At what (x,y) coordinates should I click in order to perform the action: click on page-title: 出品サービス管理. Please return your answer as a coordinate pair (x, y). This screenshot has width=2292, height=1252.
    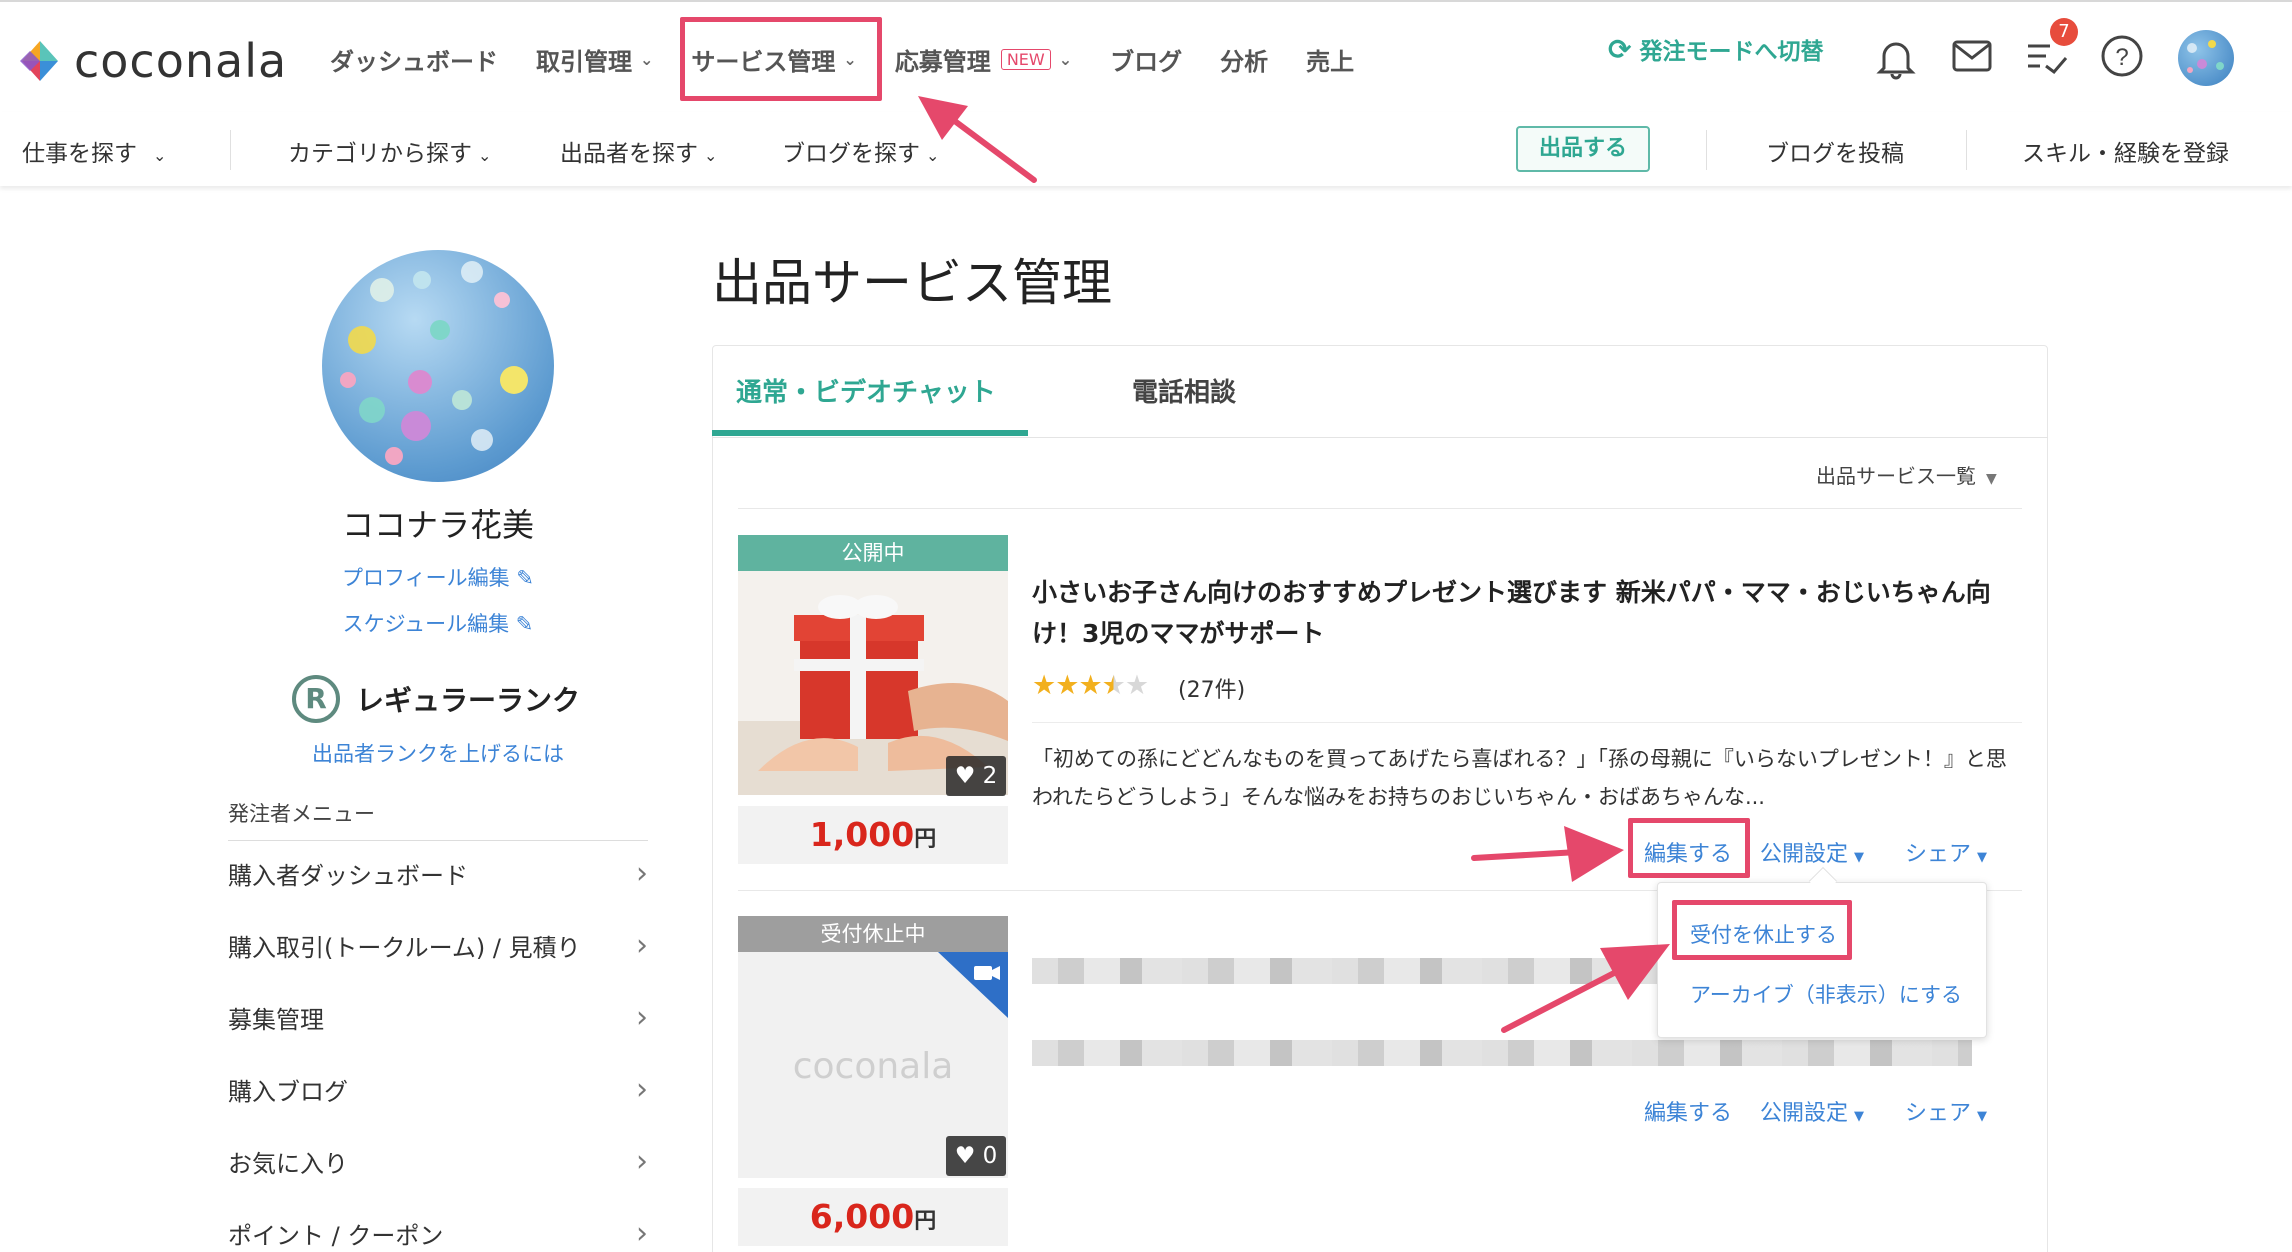
    Looking at the image, I should click on (912, 283).